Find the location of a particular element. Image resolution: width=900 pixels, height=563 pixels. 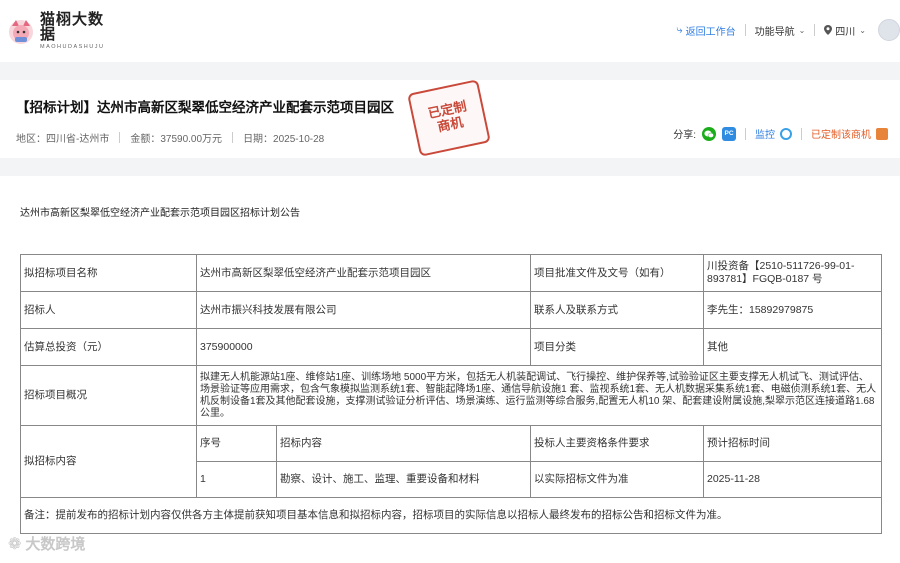

tenderer-label: 招标人 is located at coordinates (108, 310).